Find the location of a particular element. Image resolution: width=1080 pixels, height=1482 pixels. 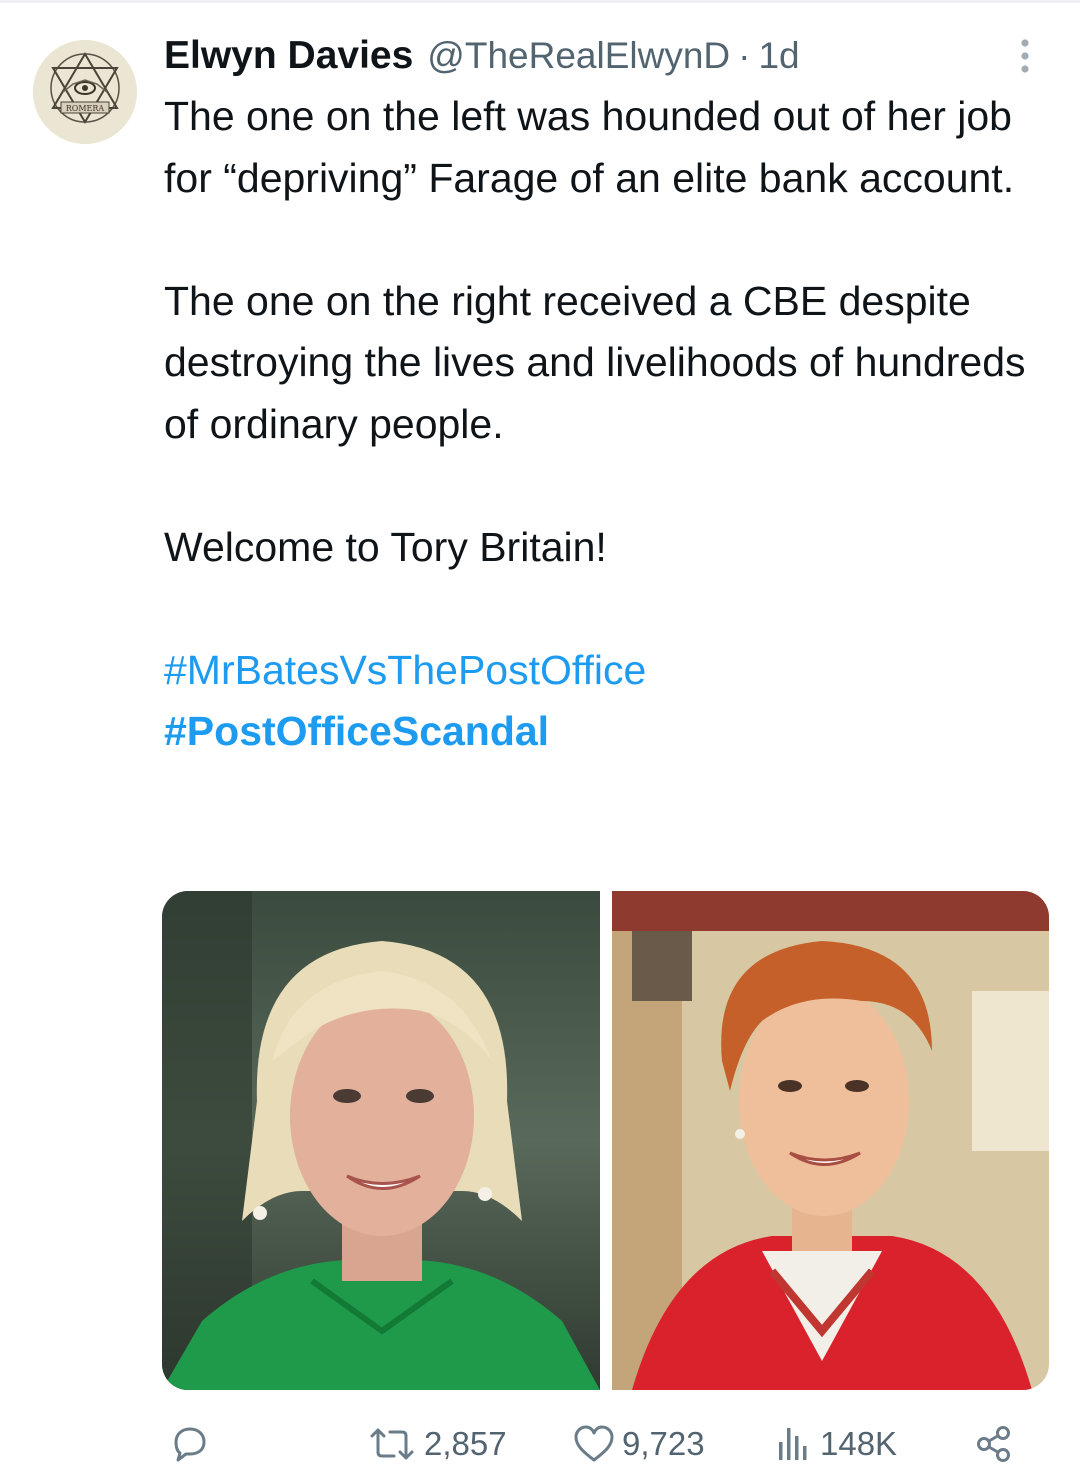

retweet-icon is located at coordinates (392, 1444).